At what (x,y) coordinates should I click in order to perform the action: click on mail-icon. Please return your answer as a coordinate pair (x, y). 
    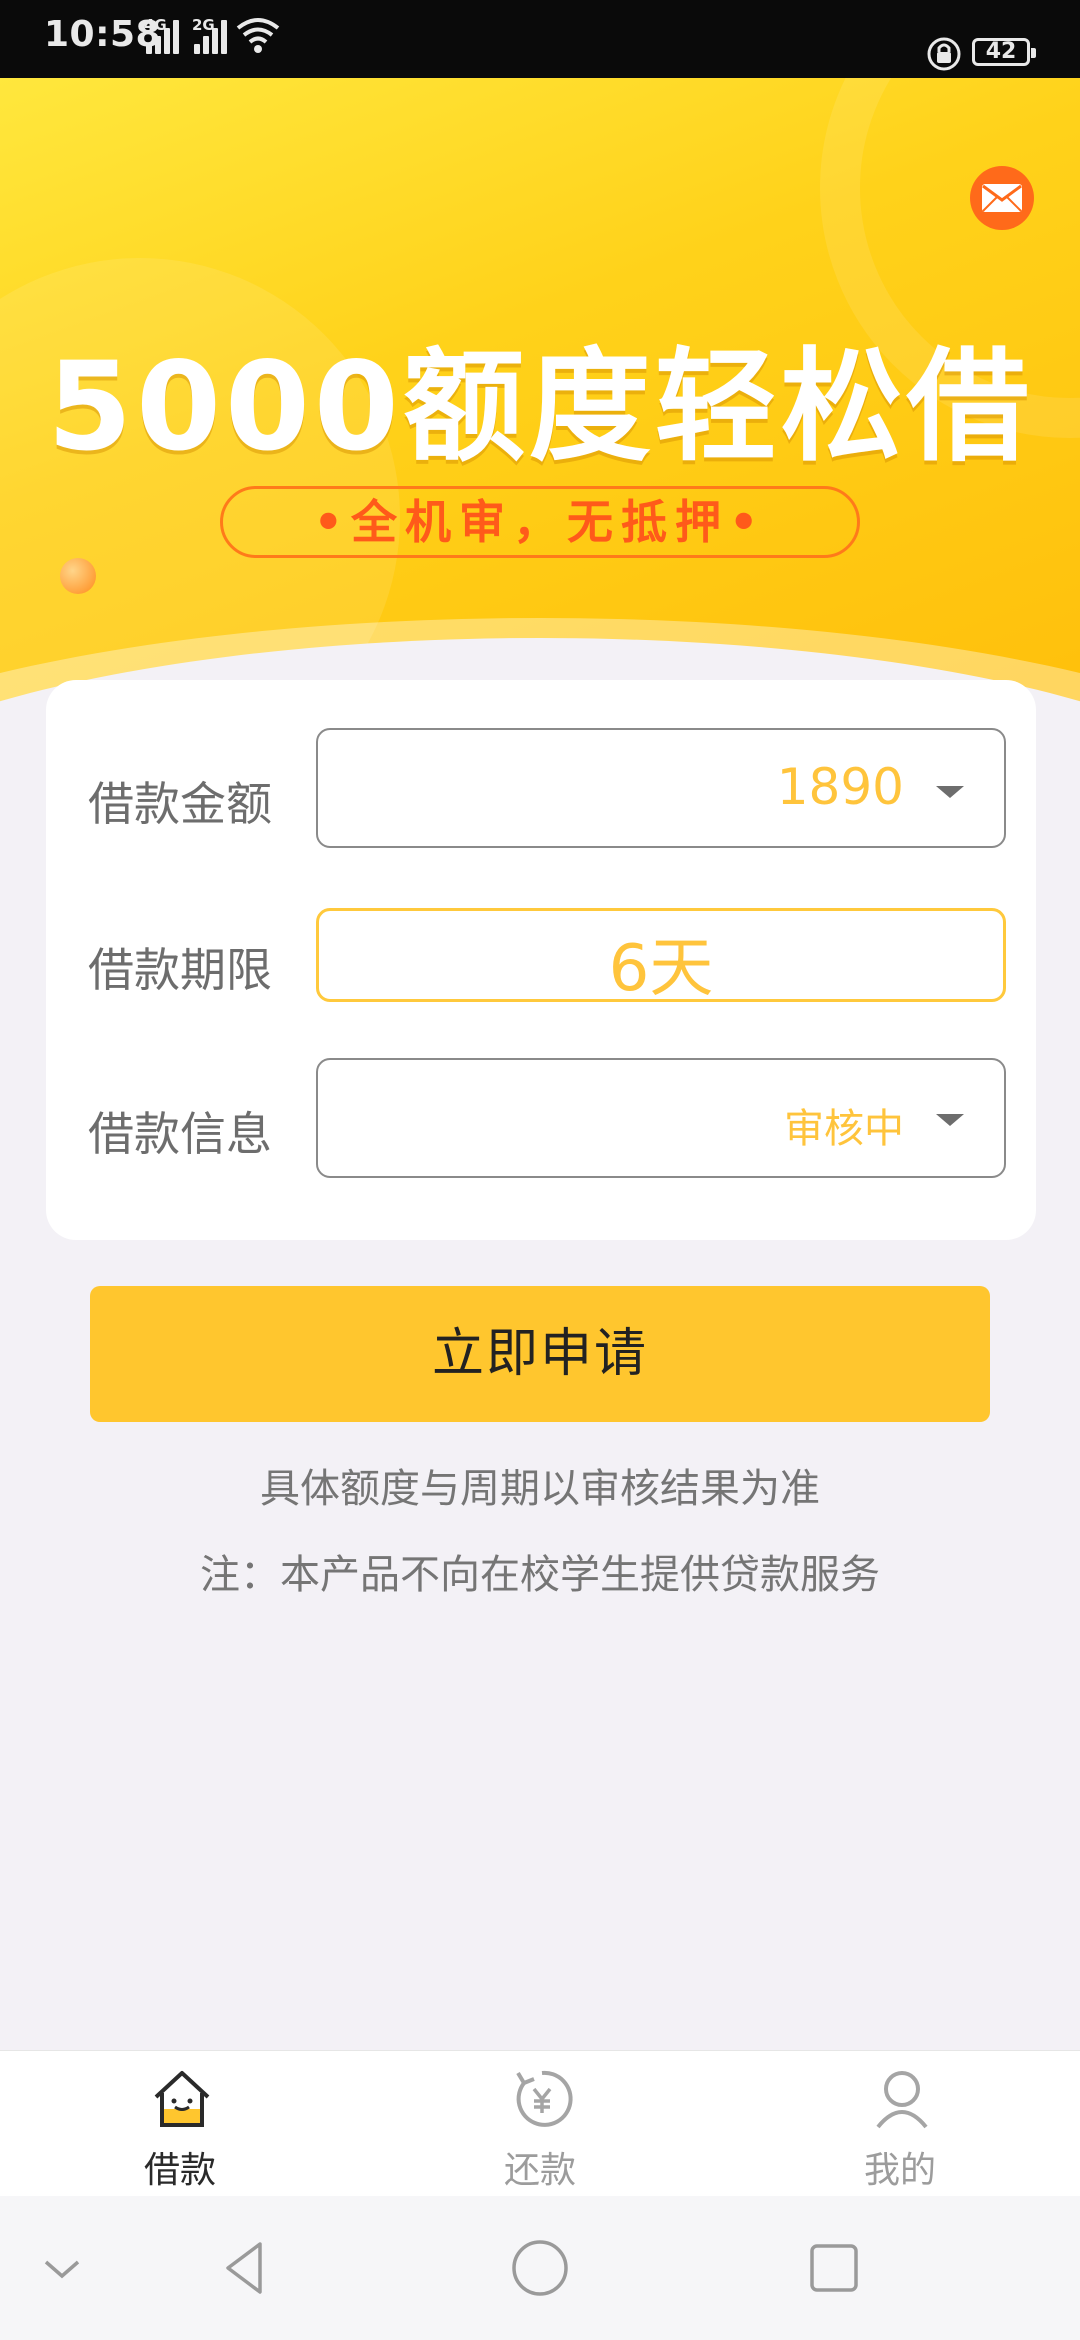
    Looking at the image, I should click on (1002, 198).